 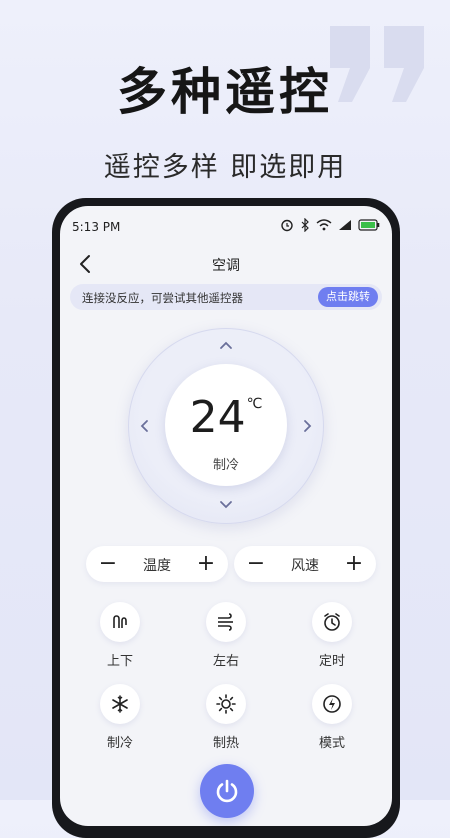 What do you see at coordinates (225, 167) in the screenshot?
I see `promo-subtitle: 遥控多样 即选即用` at bounding box center [225, 167].